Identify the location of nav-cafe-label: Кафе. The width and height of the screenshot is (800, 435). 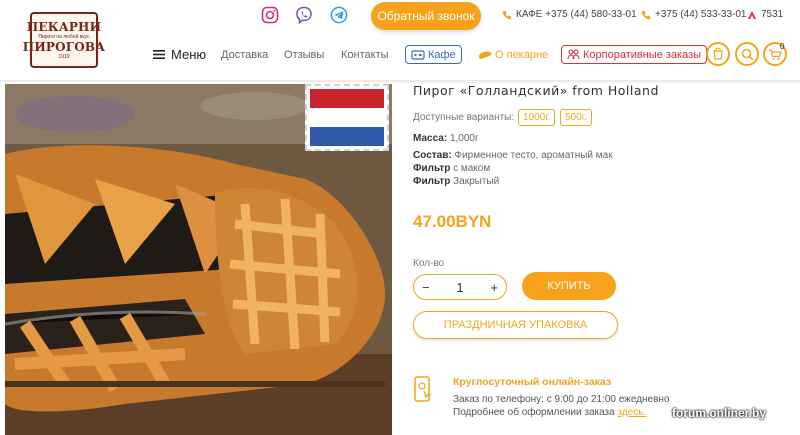
(442, 54).